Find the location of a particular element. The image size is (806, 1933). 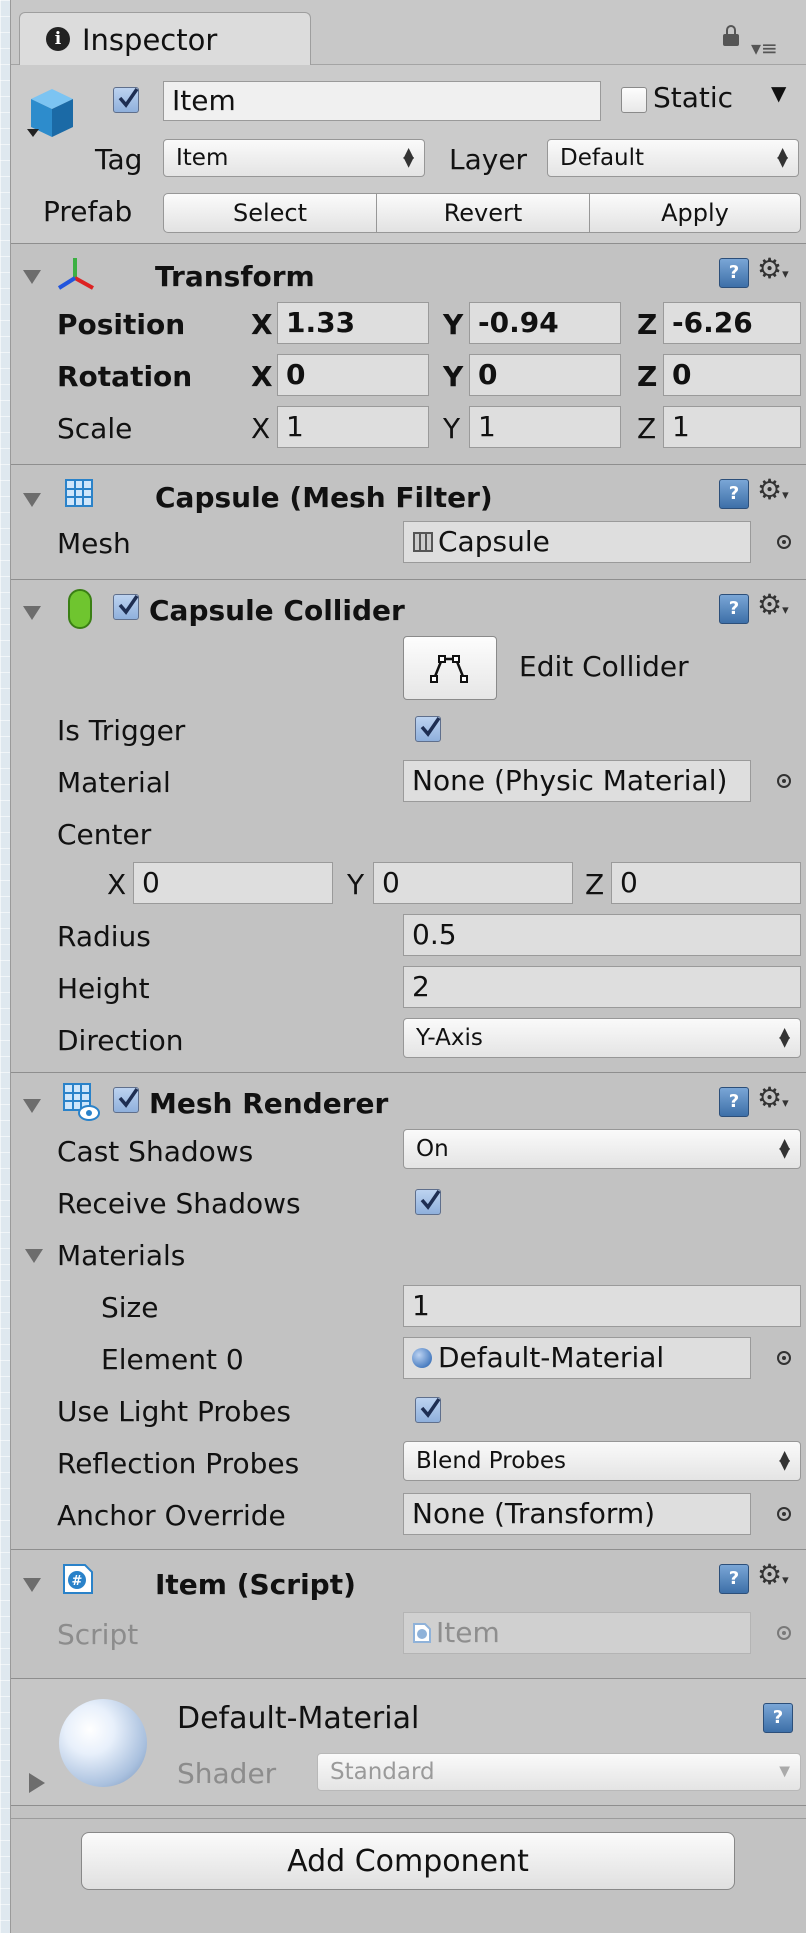

tag-dropdown: Item ▲ ▼ is located at coordinates (294, 158).